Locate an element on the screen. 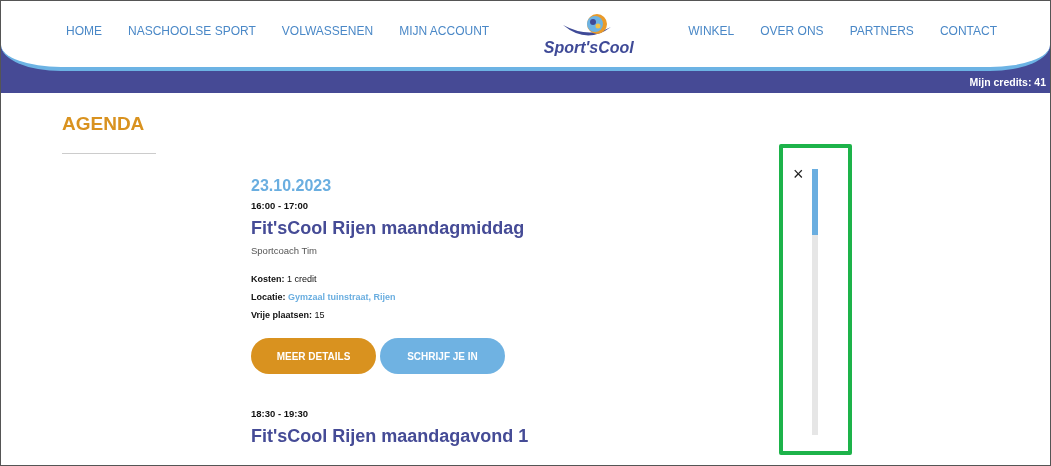 The width and height of the screenshot is (1051, 466). event-coach: Sportcoach Tim is located at coordinates (284, 250).